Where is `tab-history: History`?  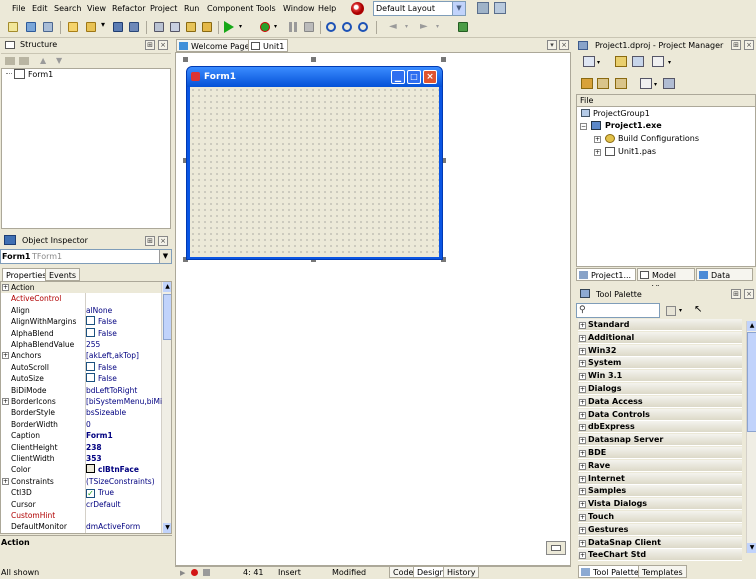
tab-history: History is located at coordinates (461, 572).